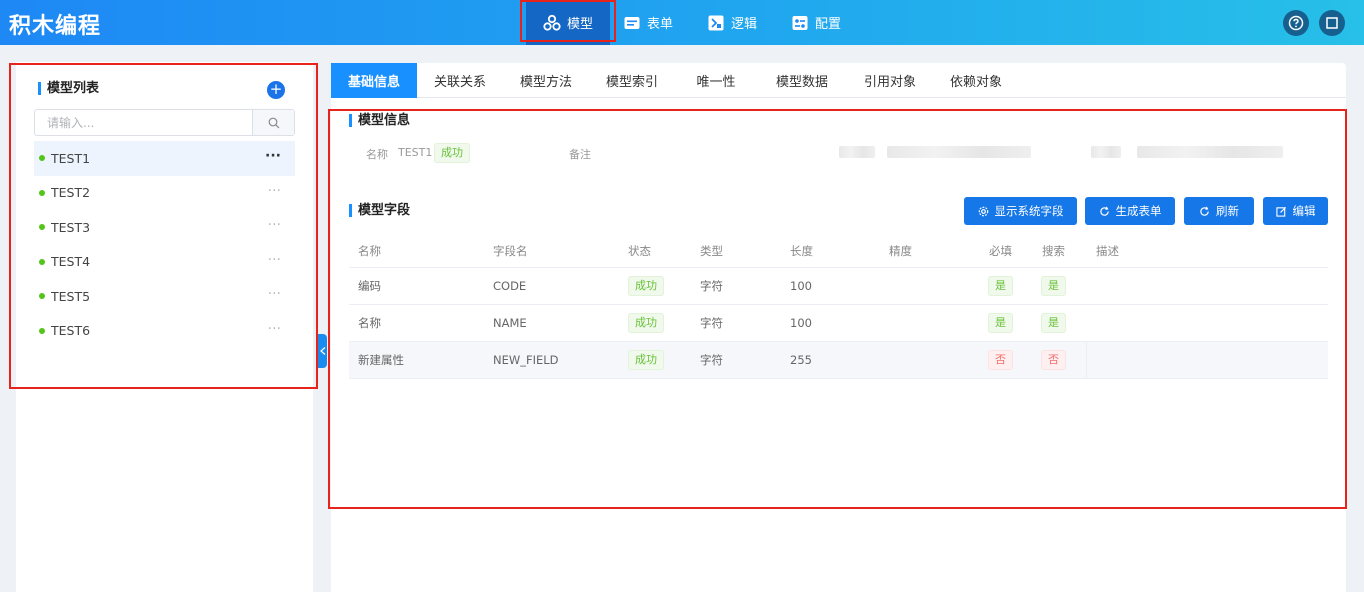 The height and width of the screenshot is (592, 1364). Describe the element at coordinates (568, 21) in the screenshot. I see `nav-highlight-box` at that location.